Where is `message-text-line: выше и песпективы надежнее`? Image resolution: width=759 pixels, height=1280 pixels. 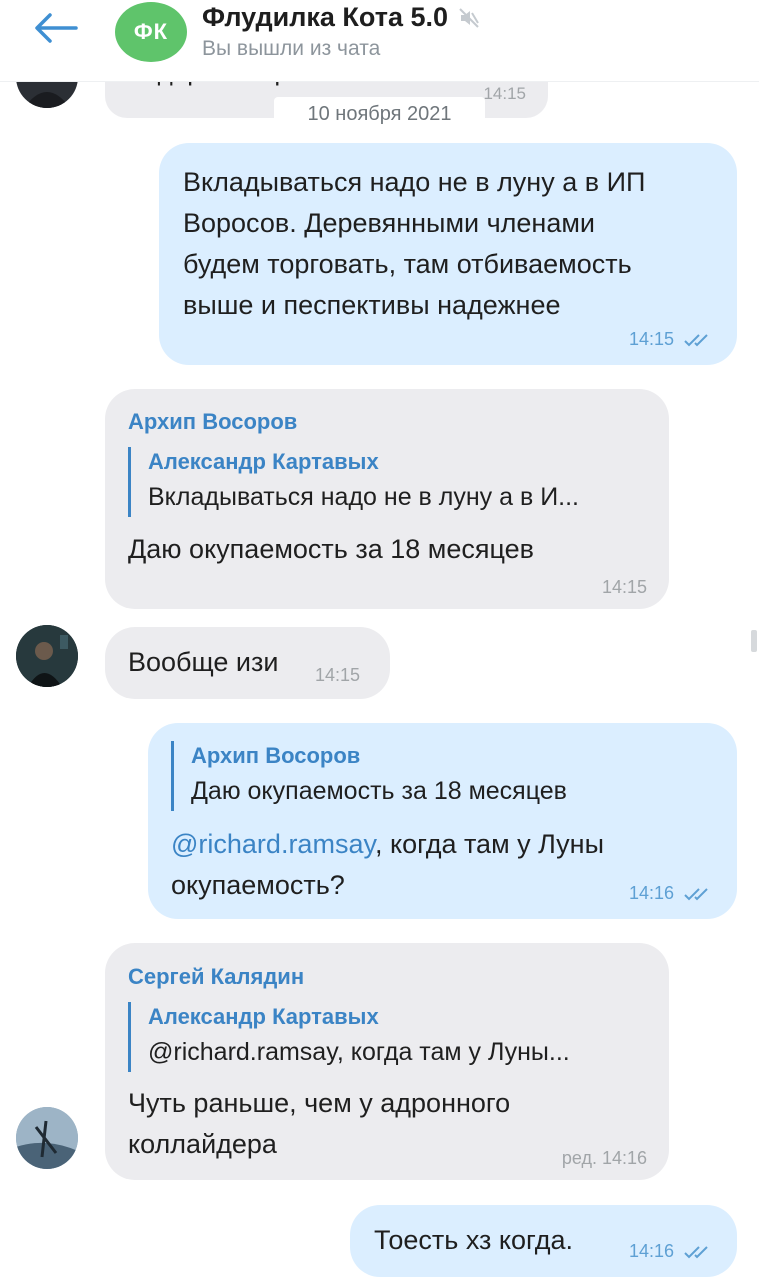 message-text-line: выше и песпективы надежнее is located at coordinates (372, 305).